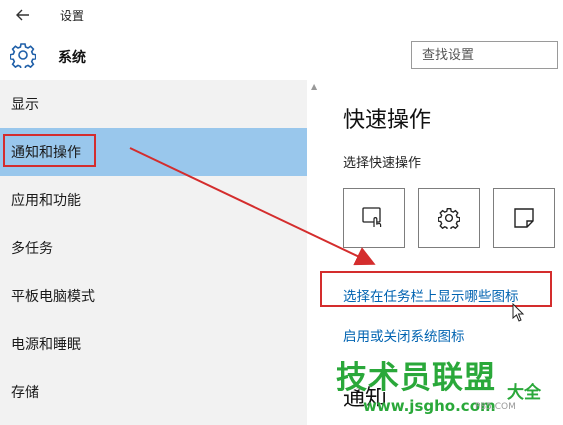 The width and height of the screenshot is (563, 425). I want to click on back-button, so click(23, 15).